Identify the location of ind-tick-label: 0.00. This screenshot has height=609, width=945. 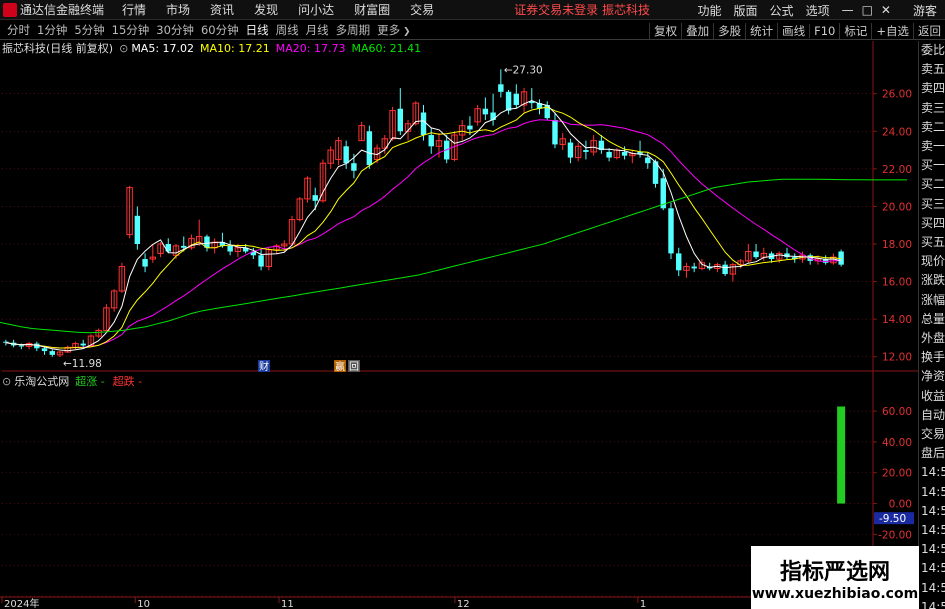
(900, 505).